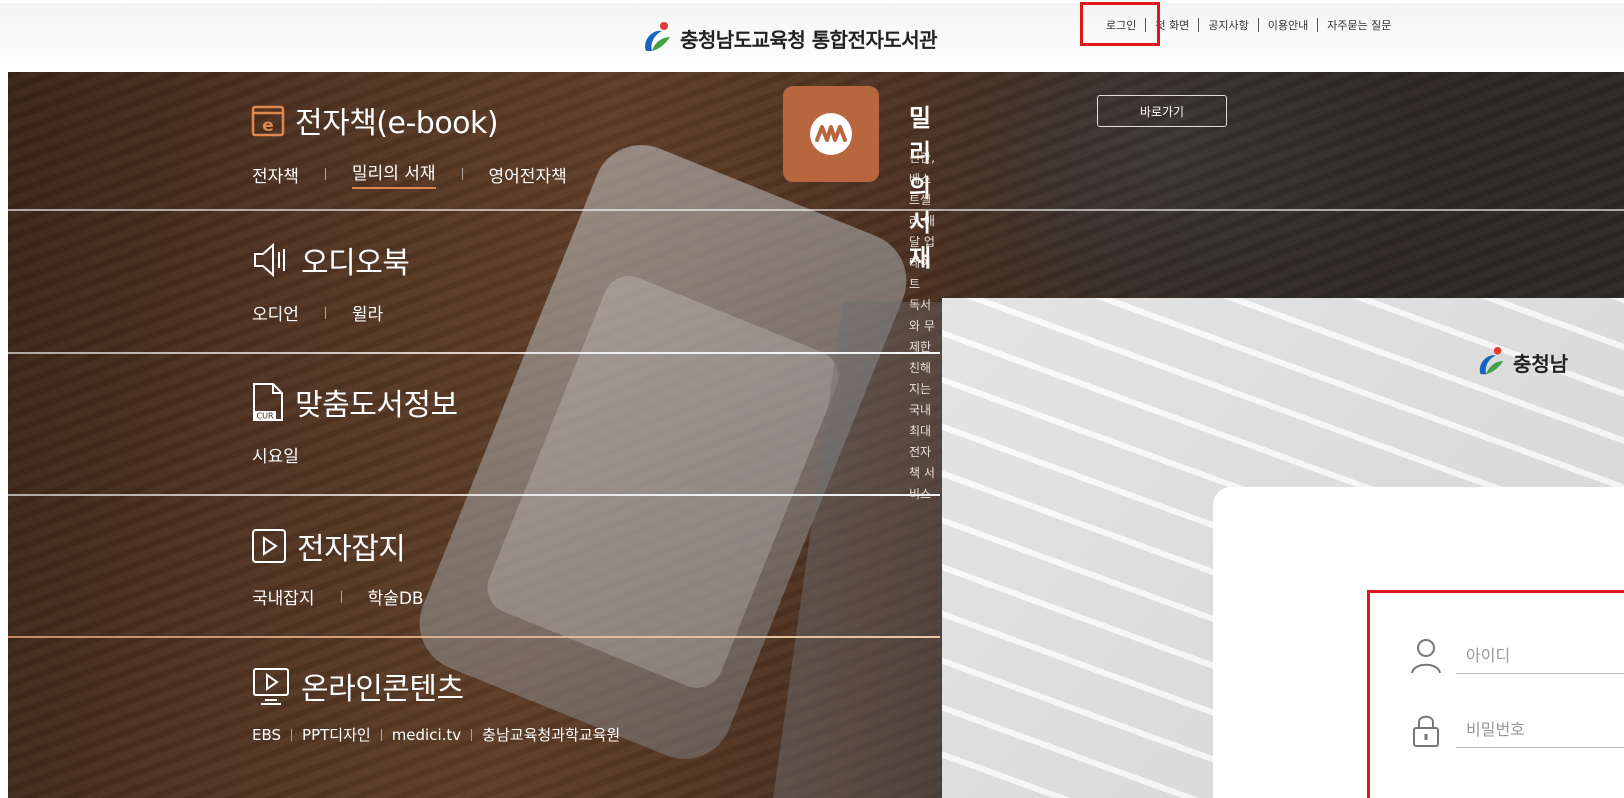 Image resolution: width=1624 pixels, height=798 pixels. Describe the element at coordinates (1121, 25) in the screenshot. I see `login-link: 로그인` at that location.